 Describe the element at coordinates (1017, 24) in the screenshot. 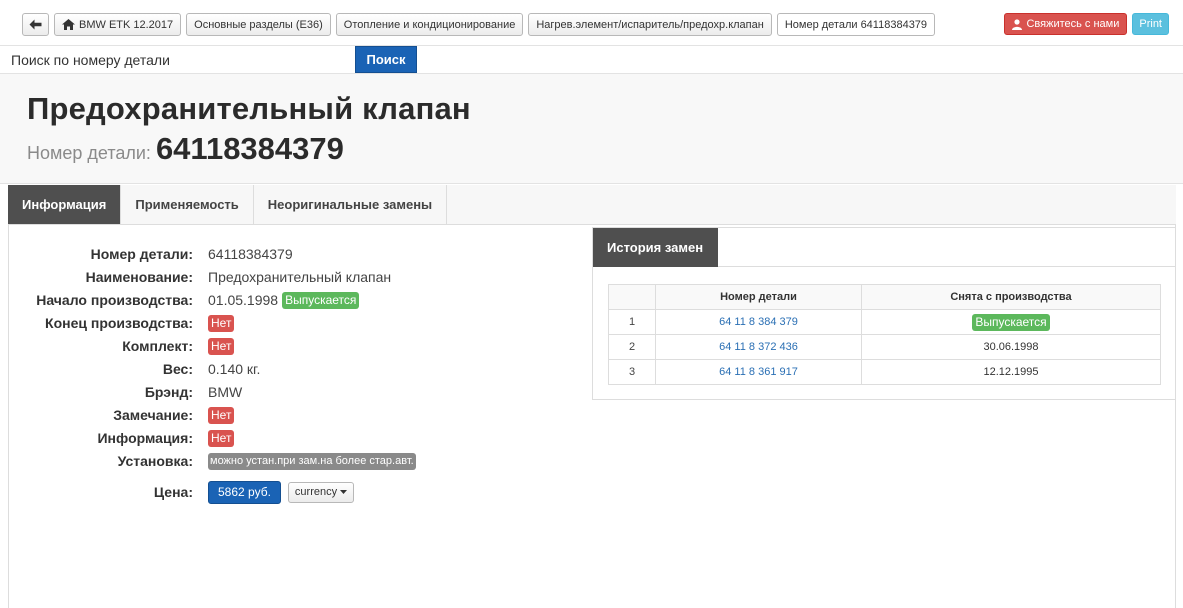

I see `user-icon` at that location.